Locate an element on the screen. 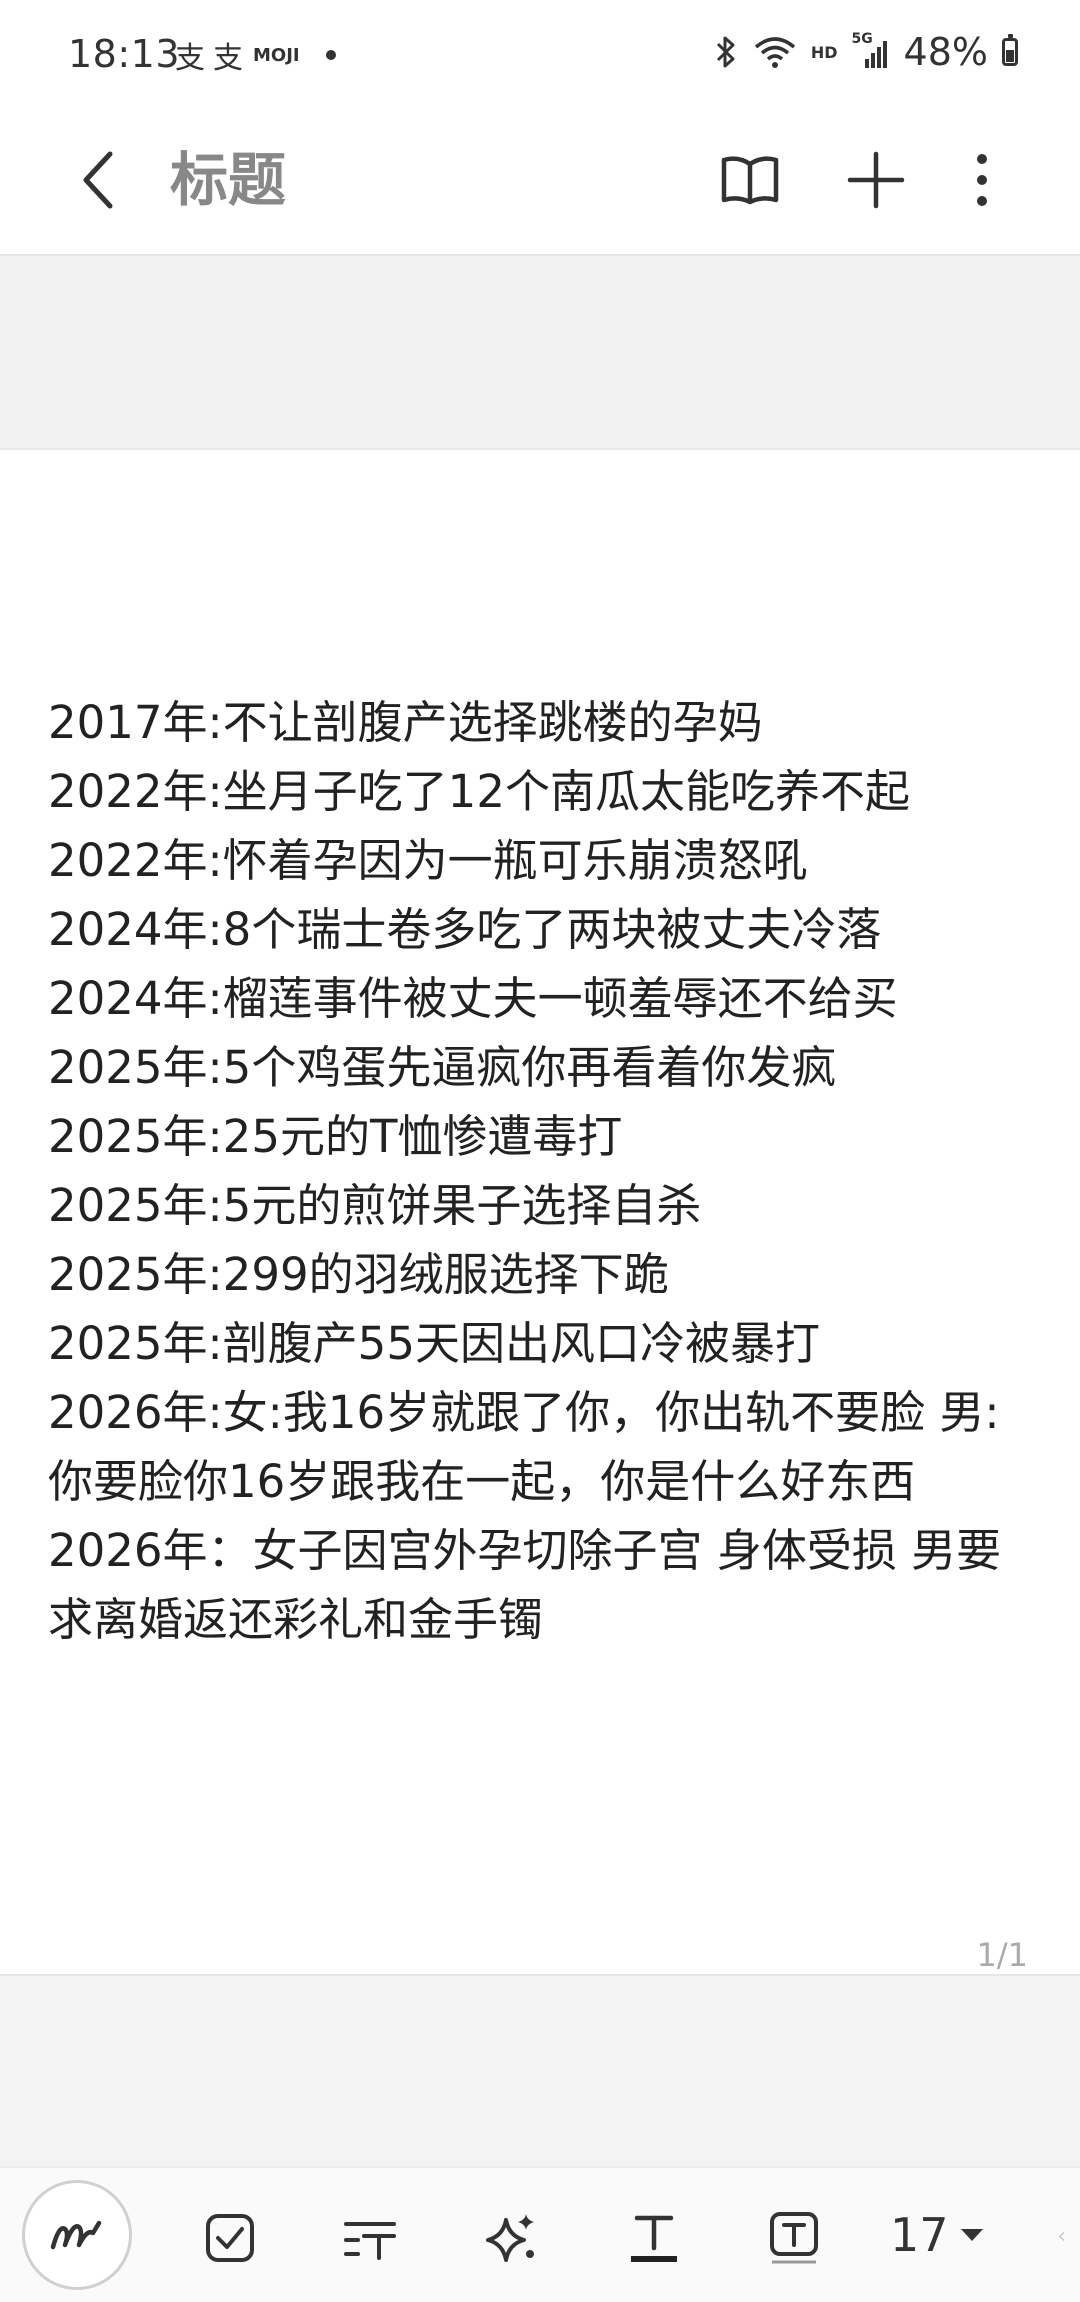  note-line: 2026年：女子因宫外孕切除子宫 身体受损 男要求离婚返还彩礼和金手镯 is located at coordinates (525, 1585).